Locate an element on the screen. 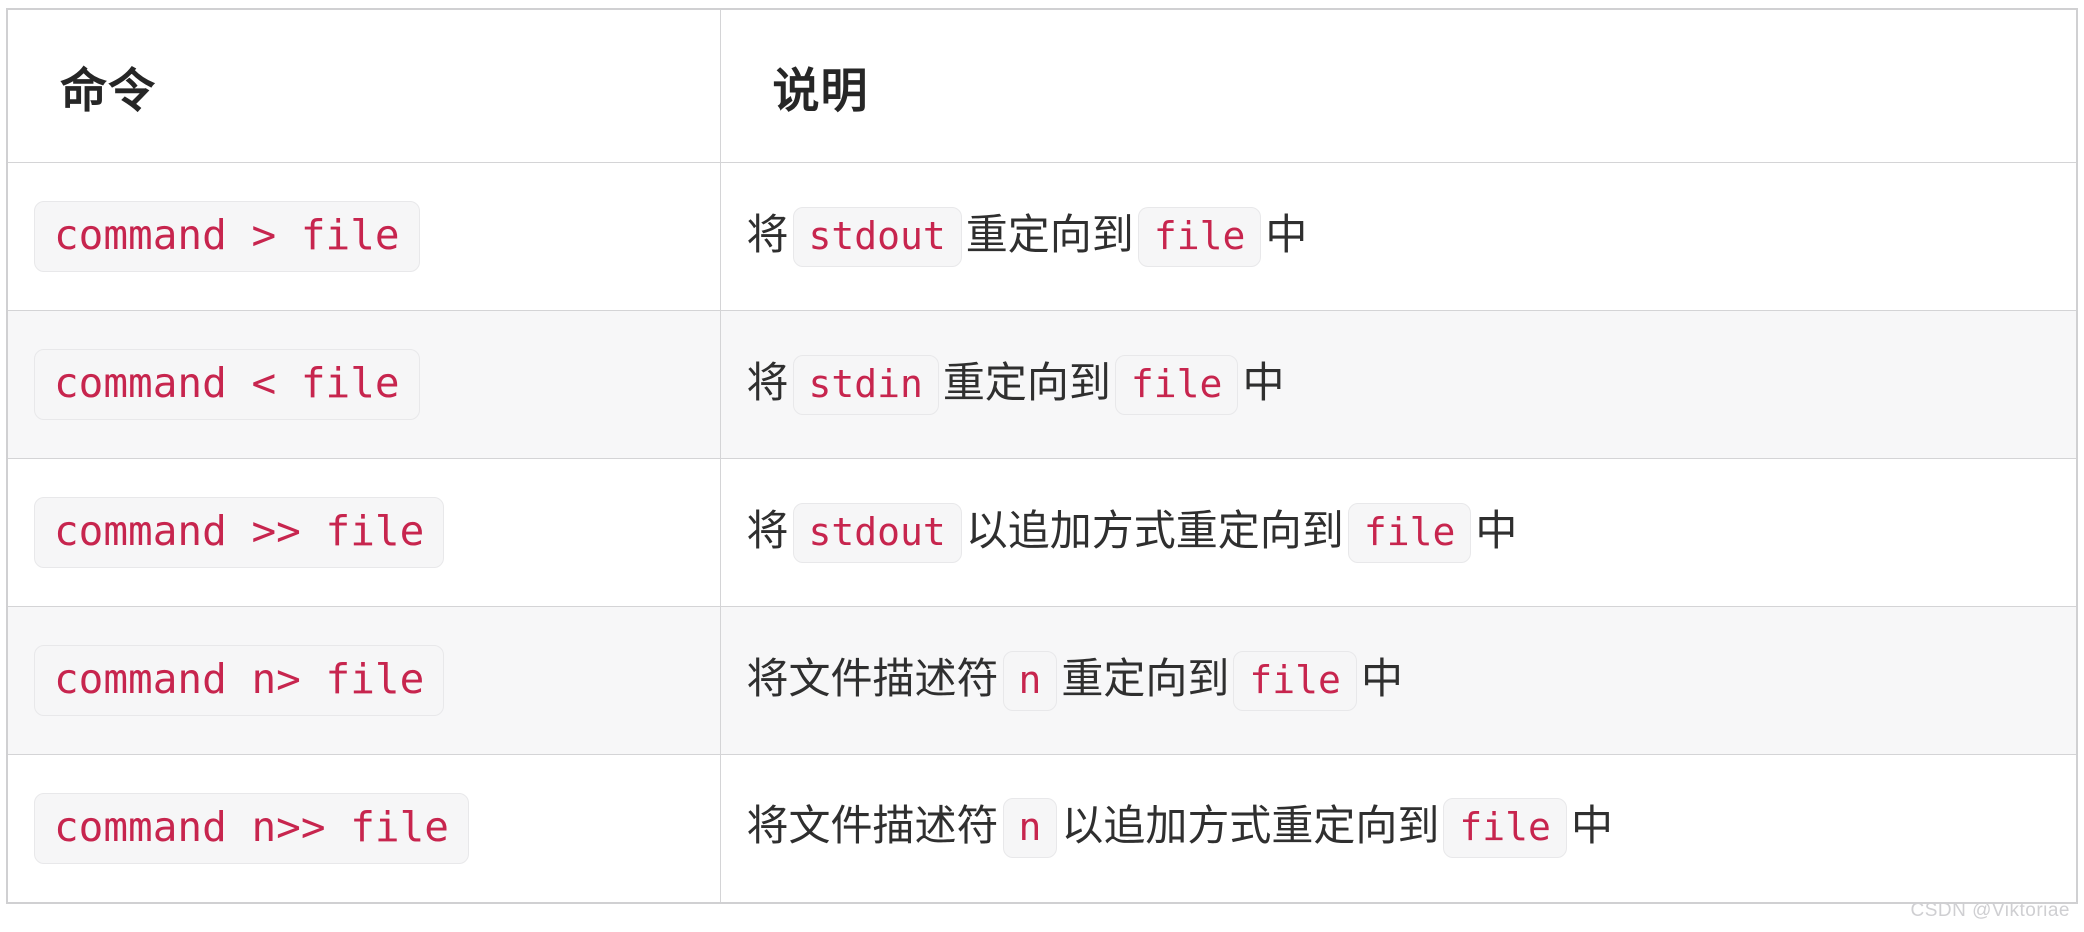 This screenshot has height=932, width=2084. watermark: CSDN @Viktoriae is located at coordinates (1990, 910).